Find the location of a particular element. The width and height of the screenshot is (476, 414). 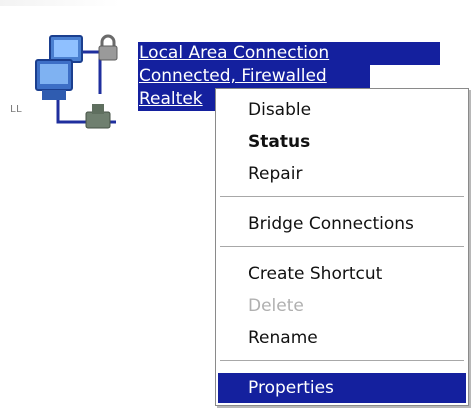

connection-status: Connected, Firewalled is located at coordinates (254, 76).